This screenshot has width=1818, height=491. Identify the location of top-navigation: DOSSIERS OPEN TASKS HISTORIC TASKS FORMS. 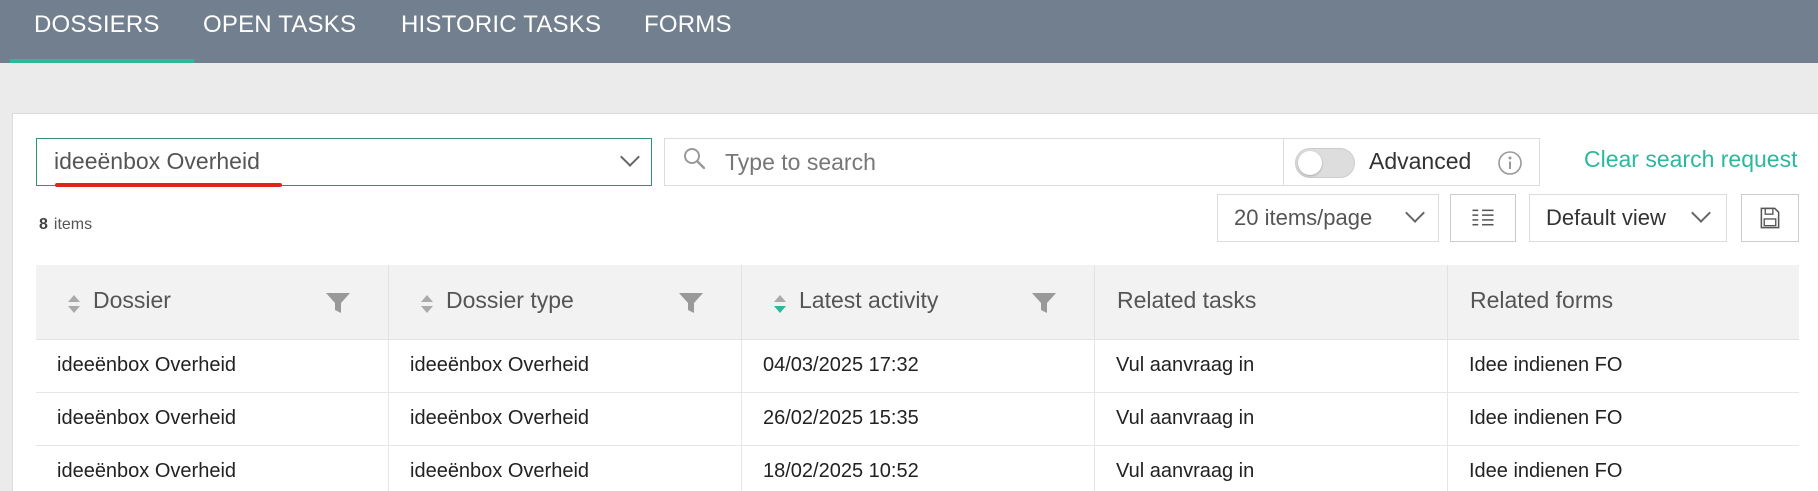
(909, 31).